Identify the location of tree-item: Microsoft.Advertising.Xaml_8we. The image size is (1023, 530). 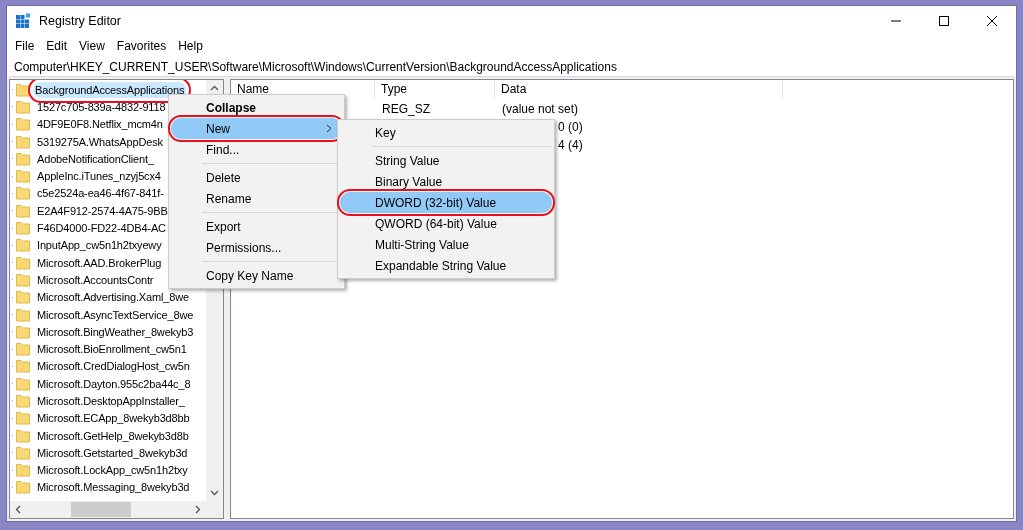
(113, 297).